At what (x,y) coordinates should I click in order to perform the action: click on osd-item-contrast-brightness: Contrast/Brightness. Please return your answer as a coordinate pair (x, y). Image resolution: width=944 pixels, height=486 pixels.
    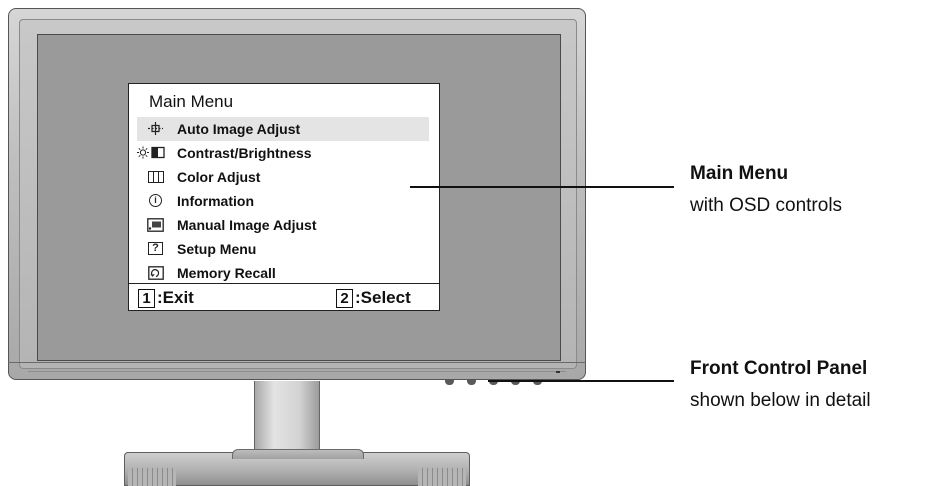
    Looking at the image, I should click on (284, 153).